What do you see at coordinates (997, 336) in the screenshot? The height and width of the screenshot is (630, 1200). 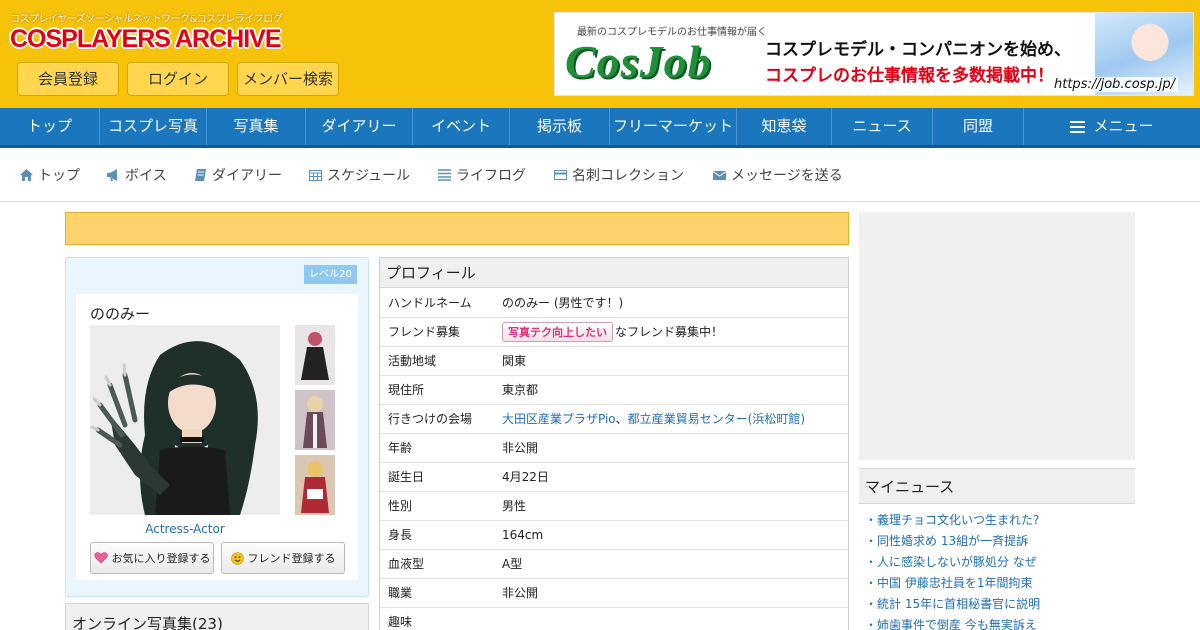 I see `advertisement-area` at bounding box center [997, 336].